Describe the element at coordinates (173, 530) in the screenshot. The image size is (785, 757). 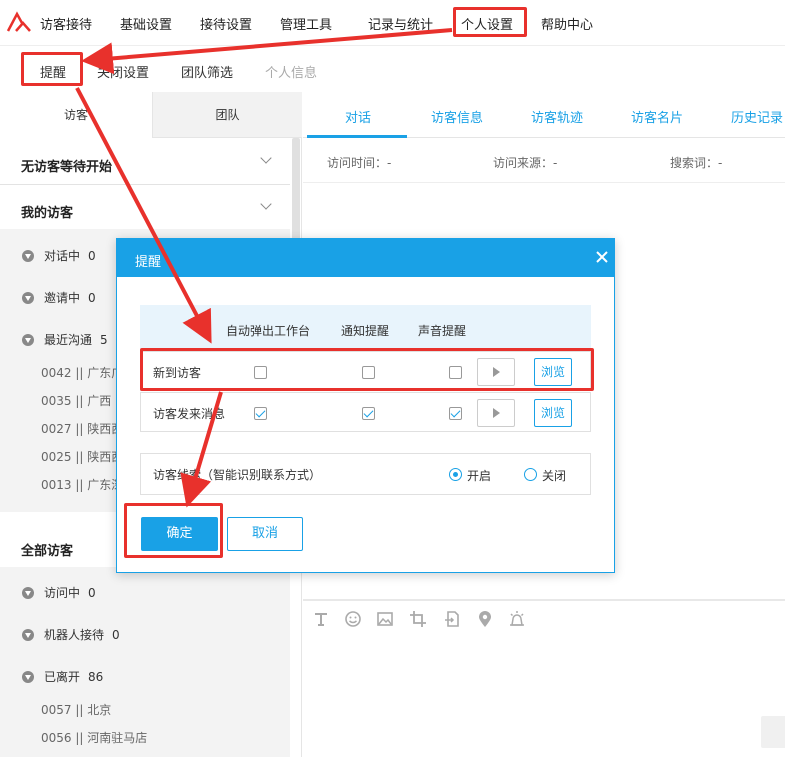
I see `highlight-confirm` at that location.